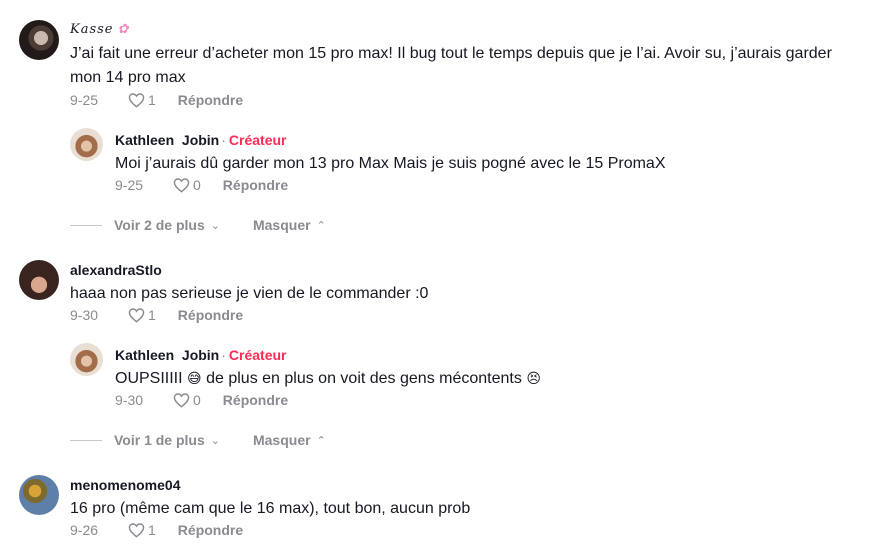 Image resolution: width=872 pixels, height=548 pixels. What do you see at coordinates (123, 29) in the screenshot?
I see `flower-emoji-icon: ✿` at bounding box center [123, 29].